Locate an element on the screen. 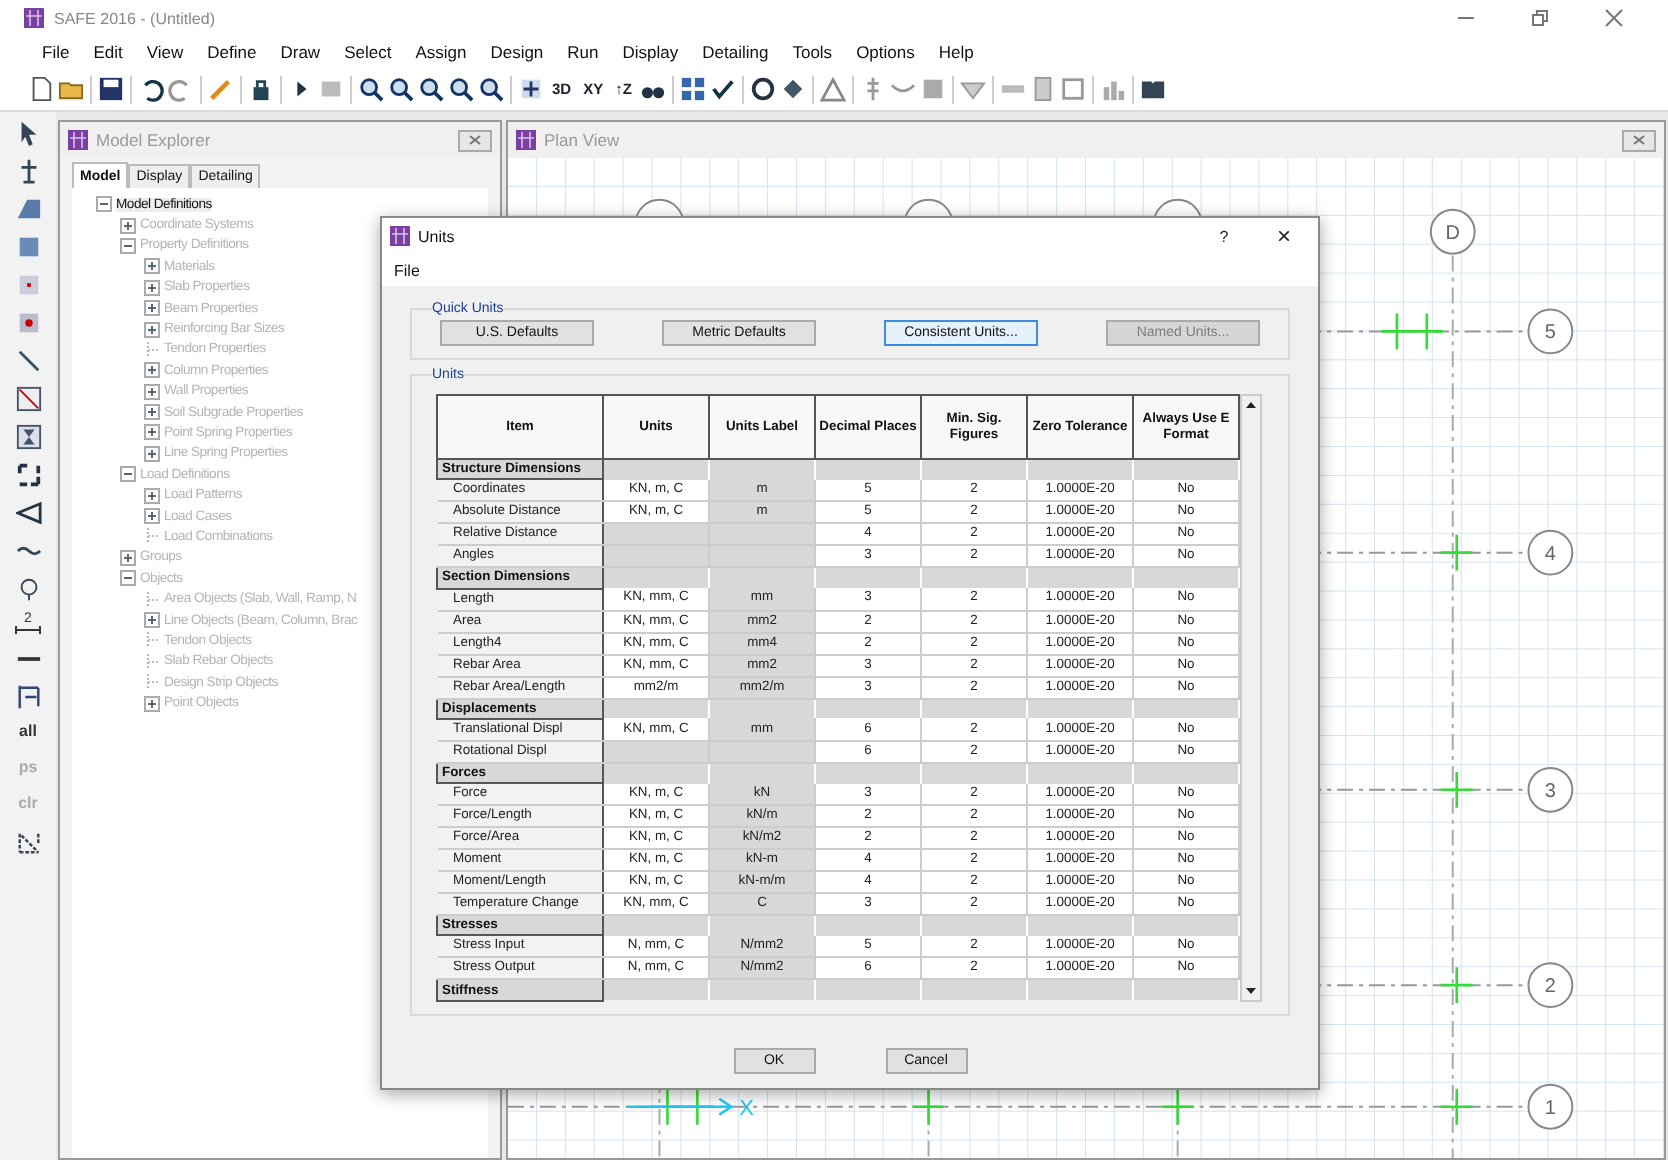 This screenshot has height=1160, width=1668. pin-icon is located at coordinates (28, 589).